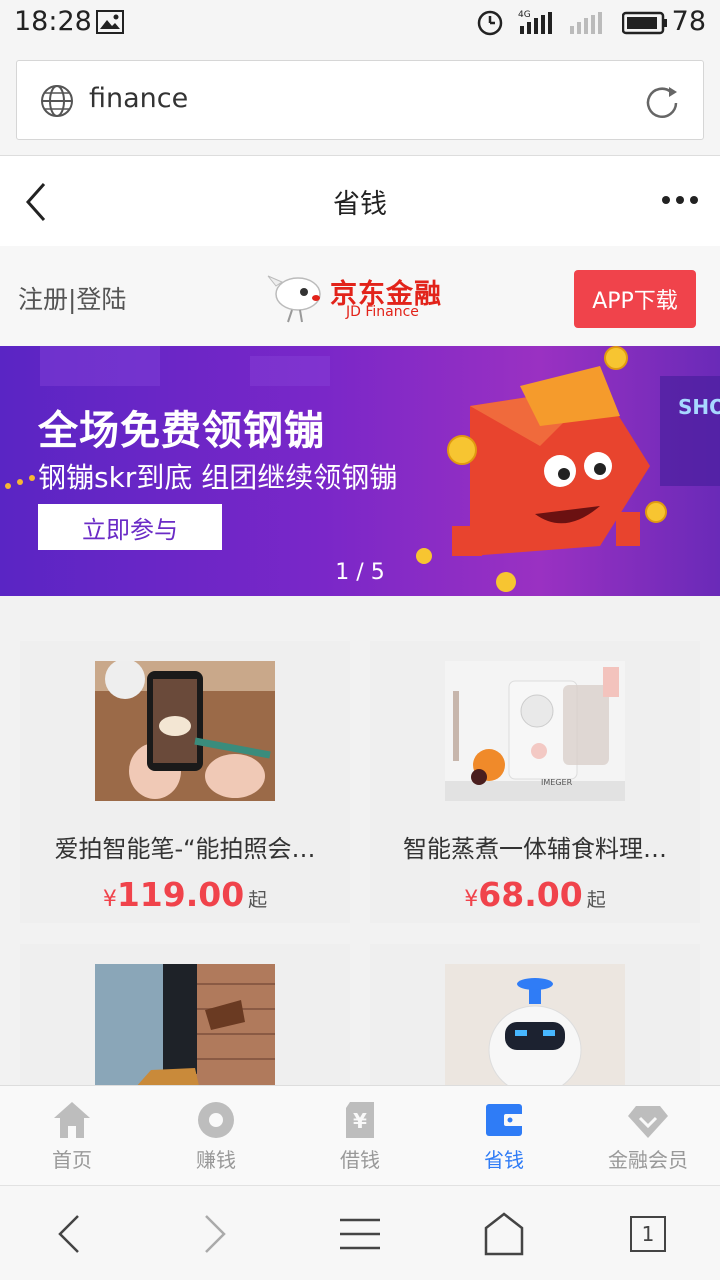  I want to click on status-bar: 18:28 4G 78, so click(360, 23).